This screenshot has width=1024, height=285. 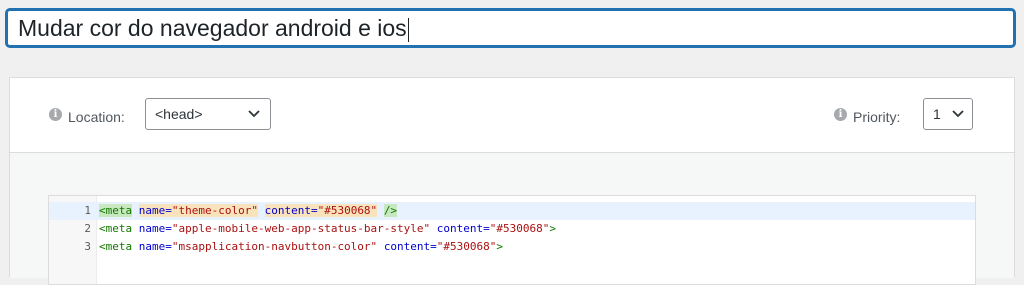 What do you see at coordinates (840, 114) in the screenshot?
I see `priority-info-icon: i` at bounding box center [840, 114].